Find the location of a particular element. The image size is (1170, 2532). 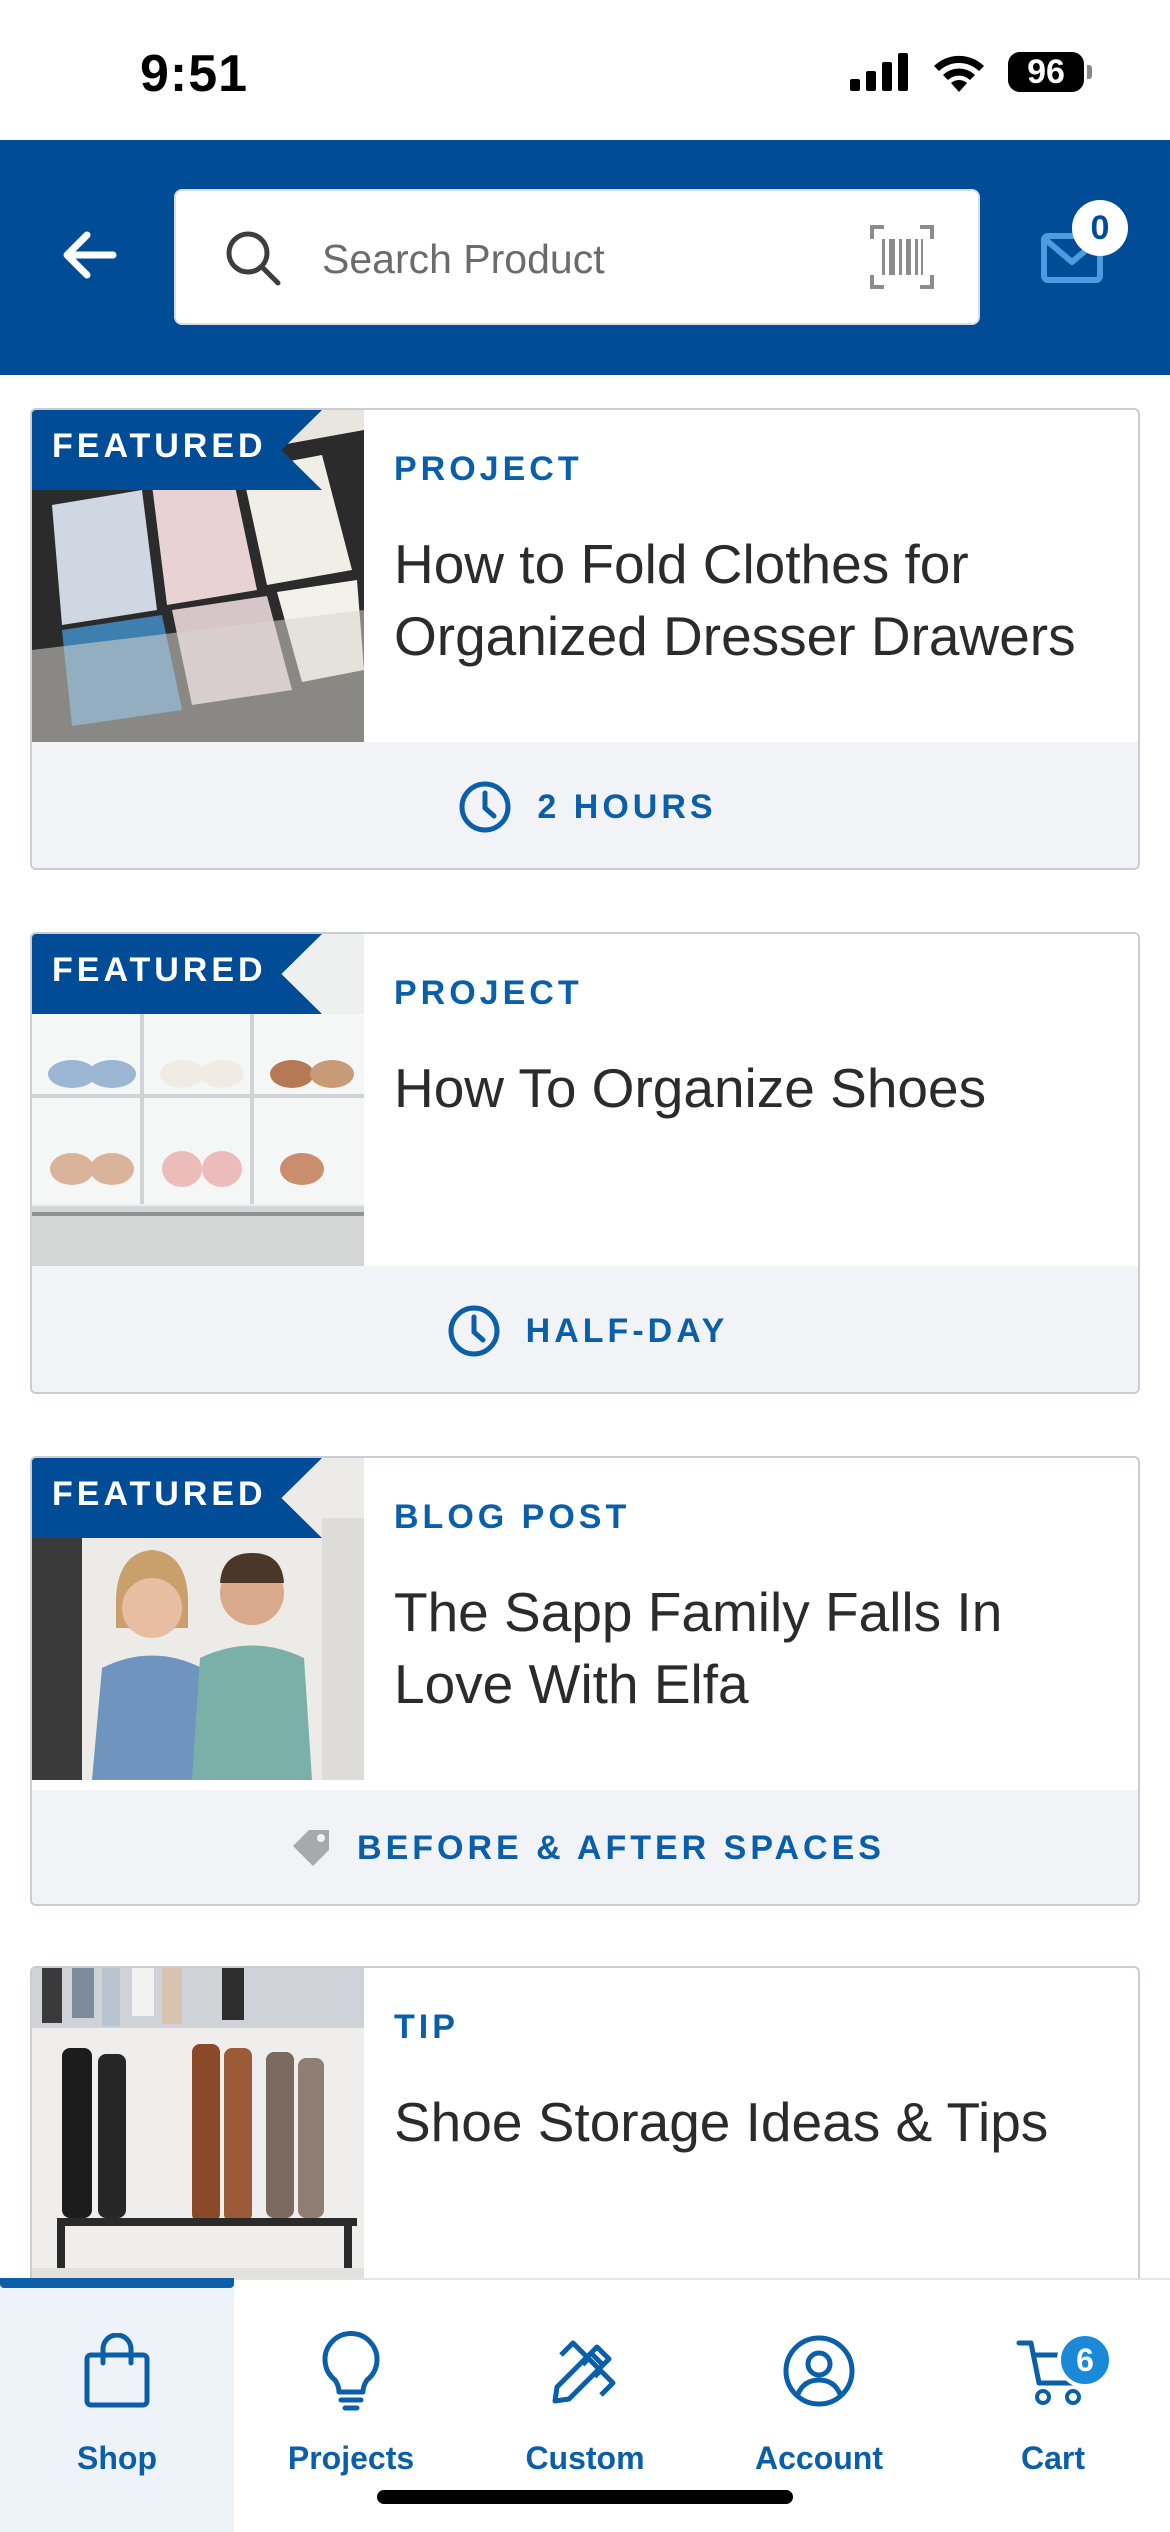

battery-level: 96 is located at coordinates (1046, 72).